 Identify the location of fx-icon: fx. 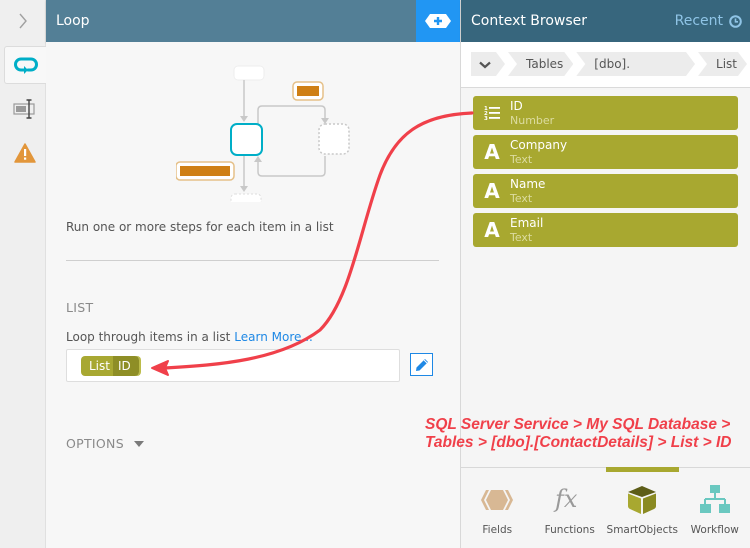
(565, 499).